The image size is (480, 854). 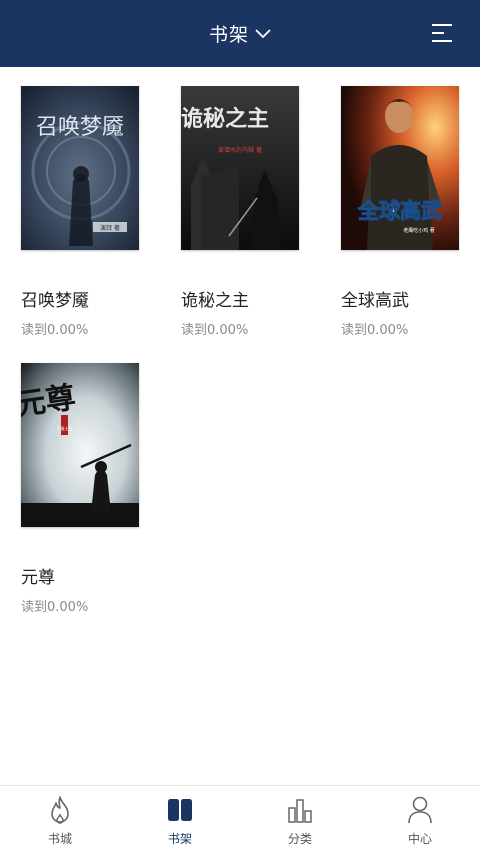 I want to click on book-title: 元尊, so click(x=38, y=578).